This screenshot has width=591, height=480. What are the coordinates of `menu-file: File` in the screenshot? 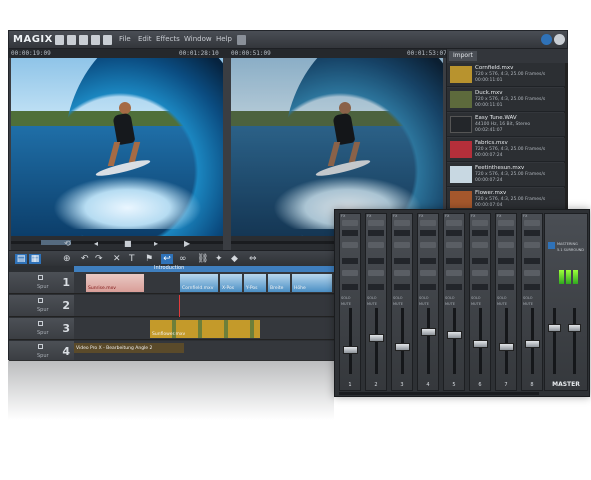 It's located at (125, 39).